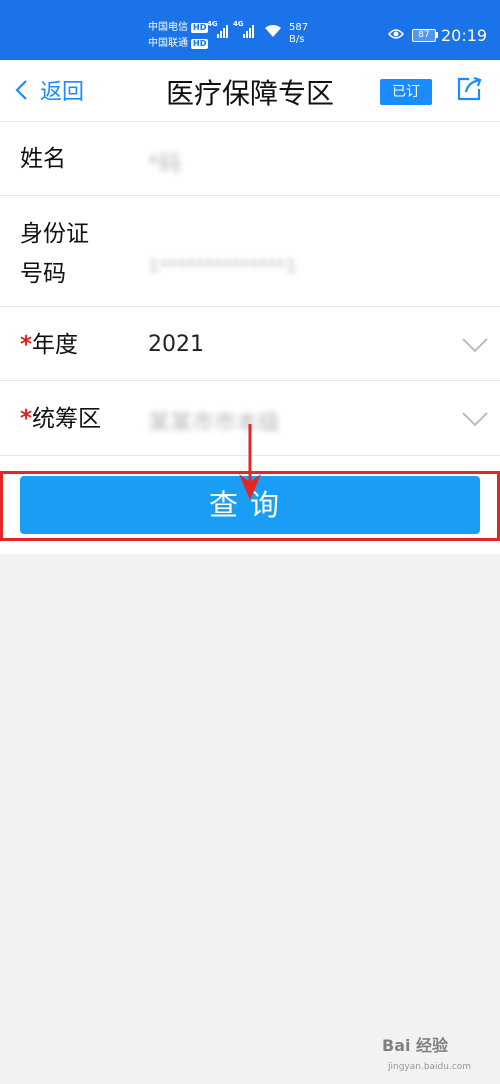  Describe the element at coordinates (406, 92) in the screenshot. I see `subscribed-button: 已订` at that location.